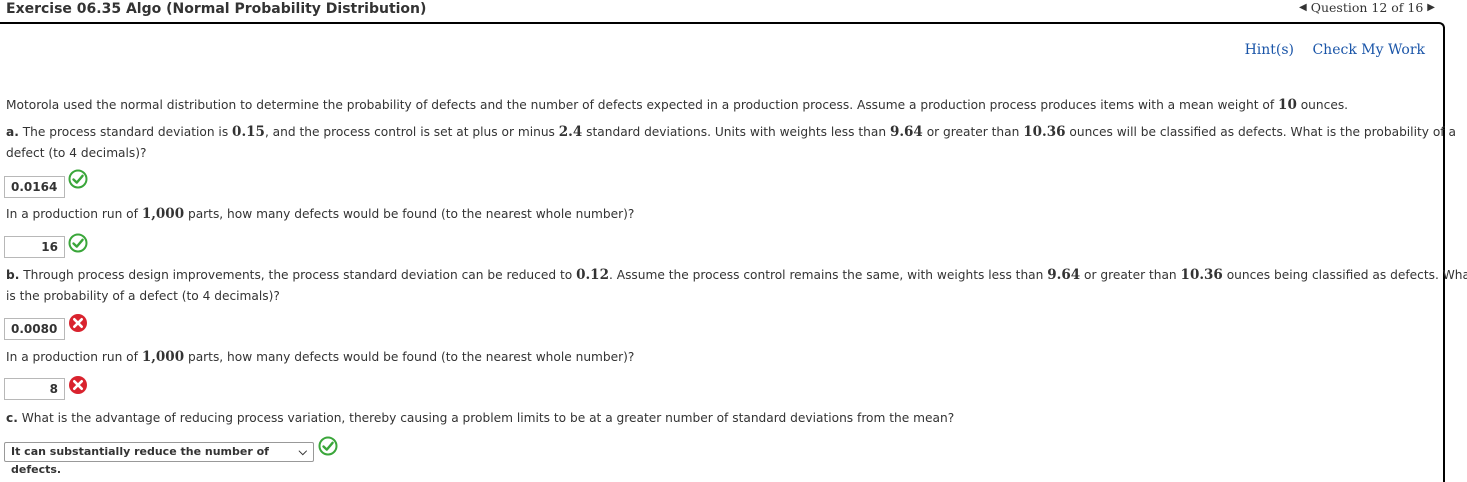  I want to click on question-counter: Question 12 of 16, so click(1367, 7).